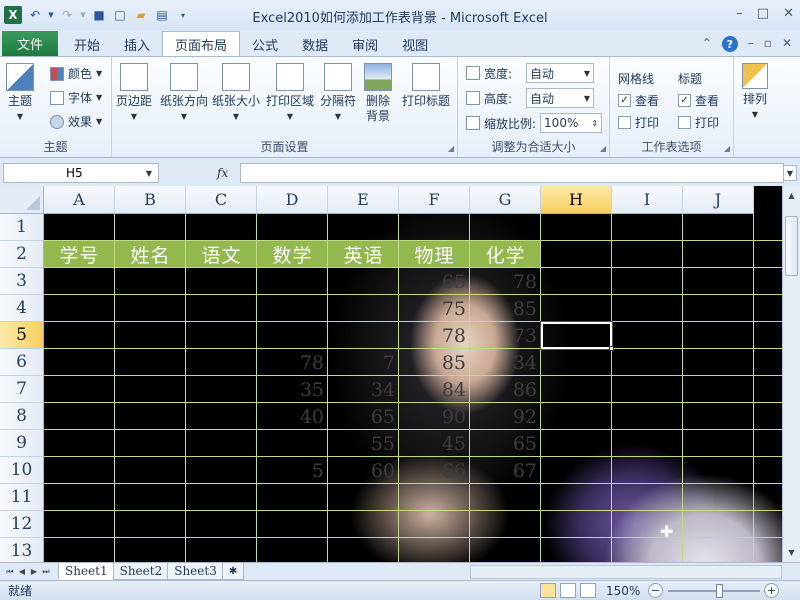 Image resolution: width=800 pixels, height=600 pixels. I want to click on print-titles-button: 打印标题, so click(426, 86).